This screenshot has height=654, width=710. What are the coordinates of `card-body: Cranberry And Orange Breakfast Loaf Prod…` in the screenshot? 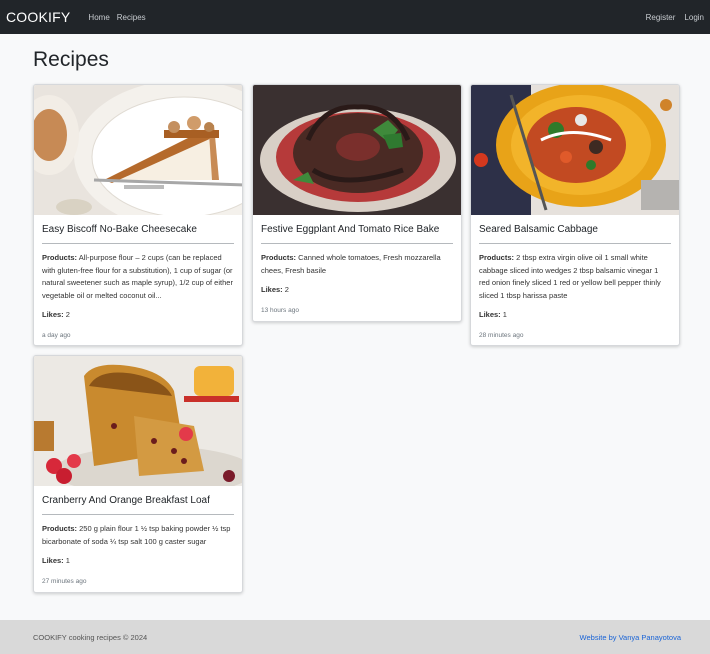 It's located at (138, 539).